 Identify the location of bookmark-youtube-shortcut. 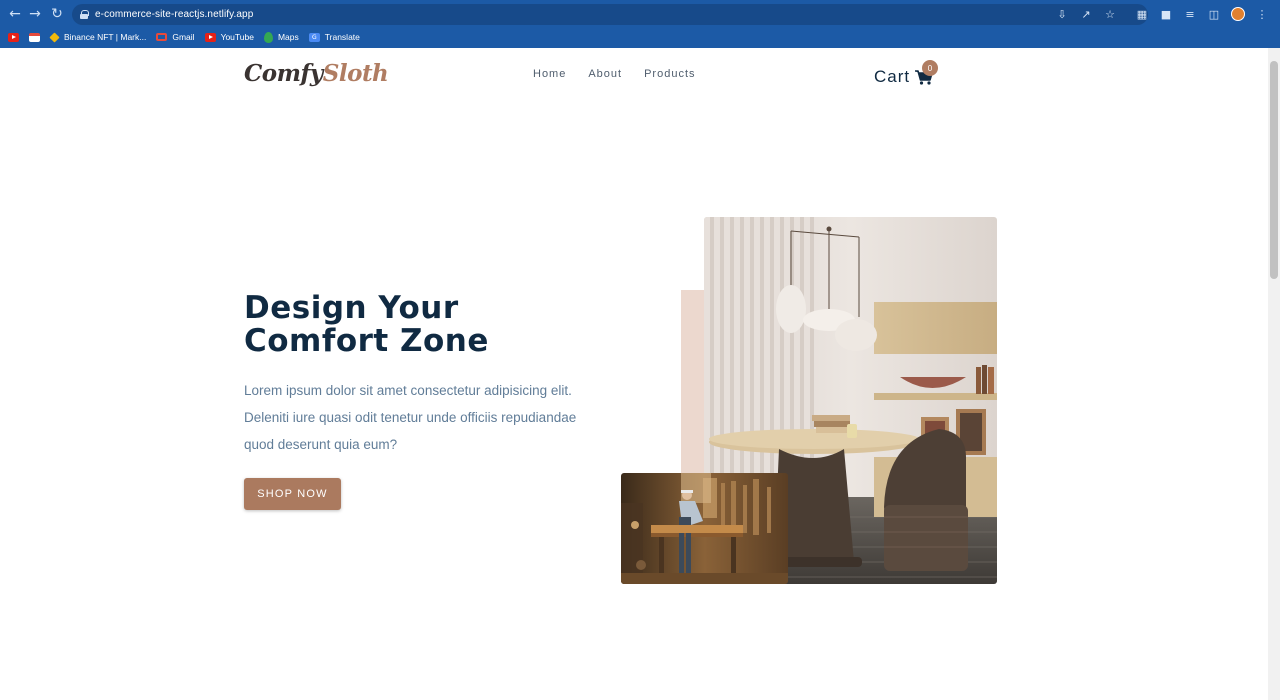
(13, 37).